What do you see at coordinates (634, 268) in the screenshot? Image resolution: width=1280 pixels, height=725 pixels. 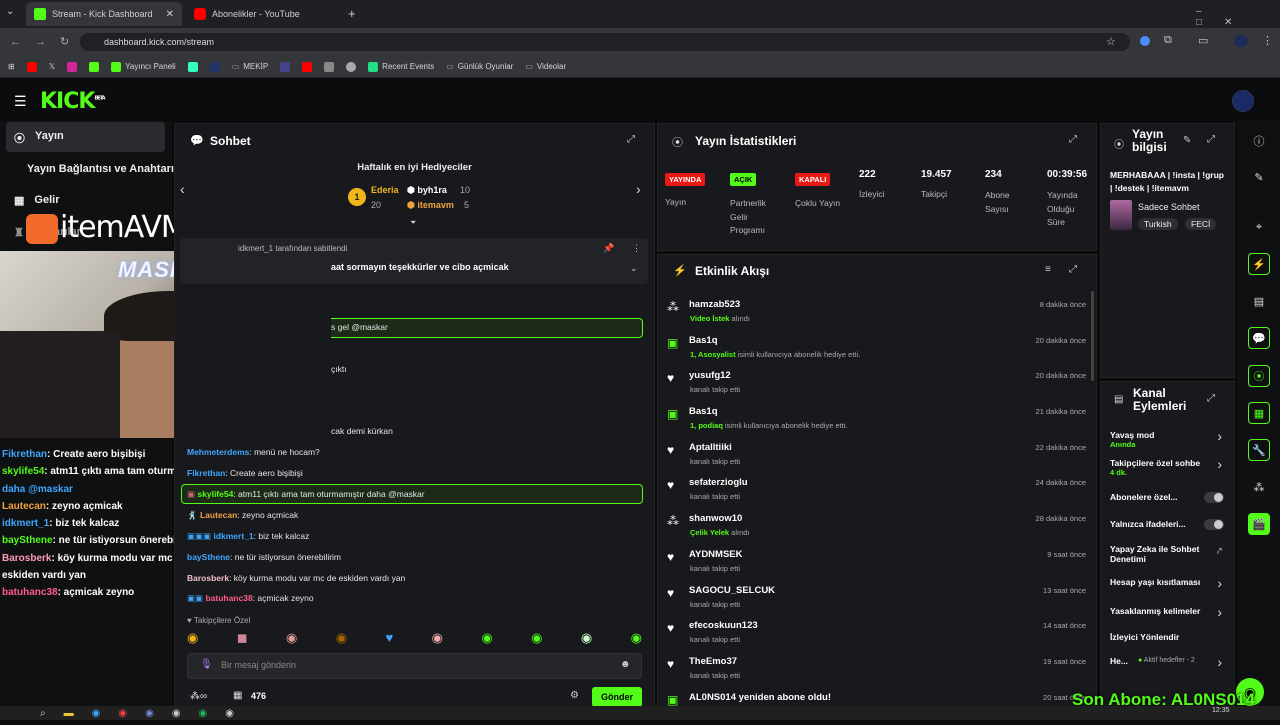 I see `pinned-expand-icon: ⌄` at bounding box center [634, 268].